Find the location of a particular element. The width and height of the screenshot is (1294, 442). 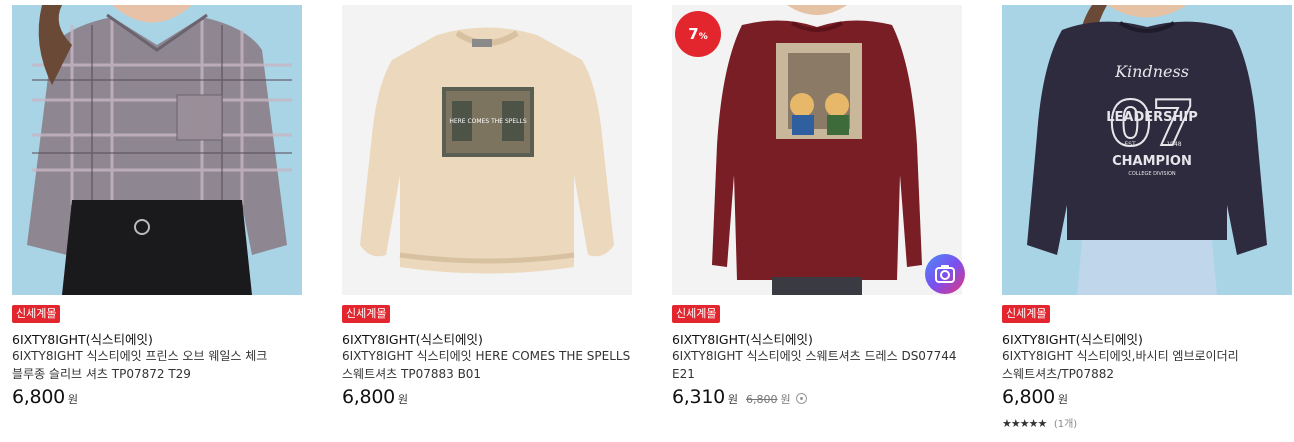

beige-sweatshirt-image: HERE COMES THE SPELLS is located at coordinates (487, 150).